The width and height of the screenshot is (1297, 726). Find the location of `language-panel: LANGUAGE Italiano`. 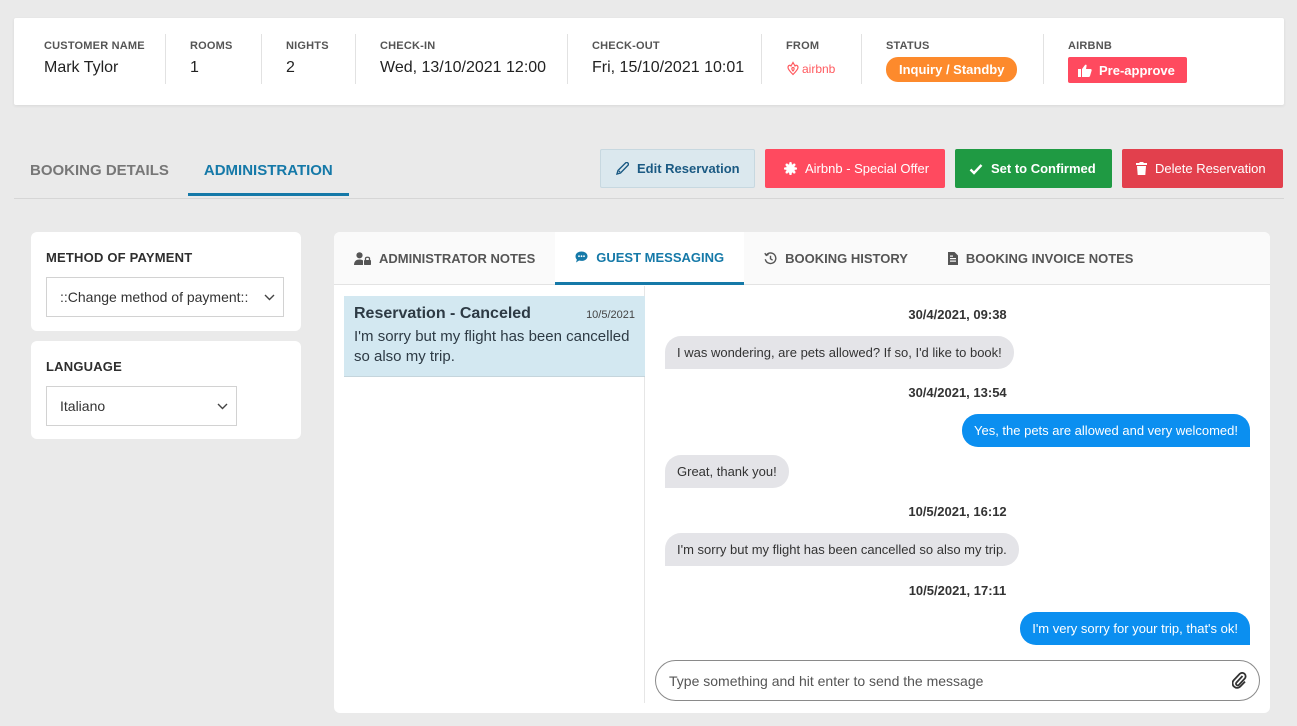

language-panel: LANGUAGE Italiano is located at coordinates (166, 390).